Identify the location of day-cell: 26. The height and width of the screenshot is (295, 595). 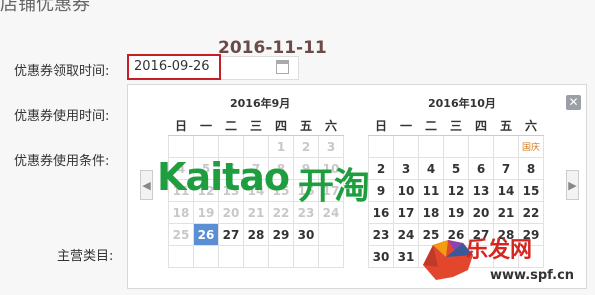
(206, 234).